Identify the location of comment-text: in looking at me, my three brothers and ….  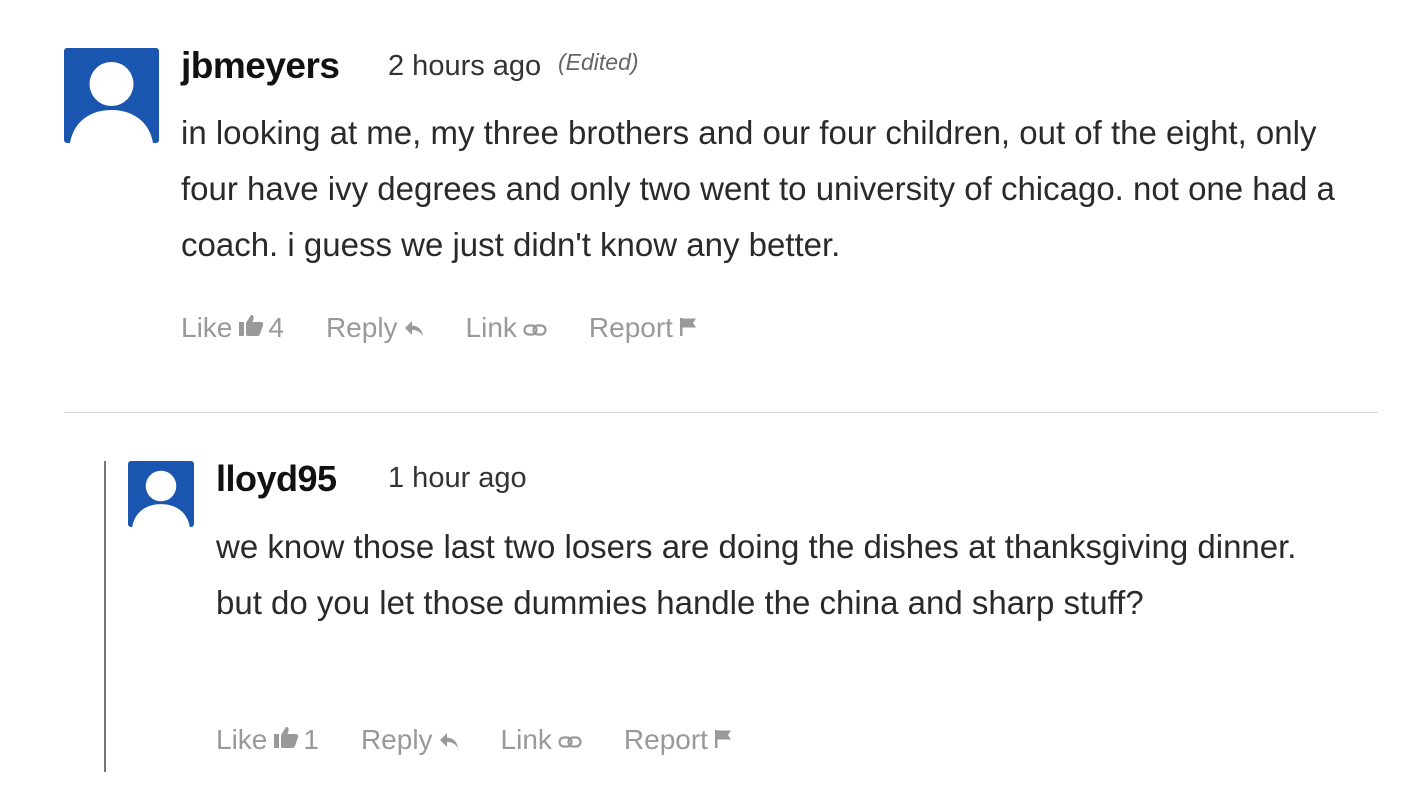
(758, 188).